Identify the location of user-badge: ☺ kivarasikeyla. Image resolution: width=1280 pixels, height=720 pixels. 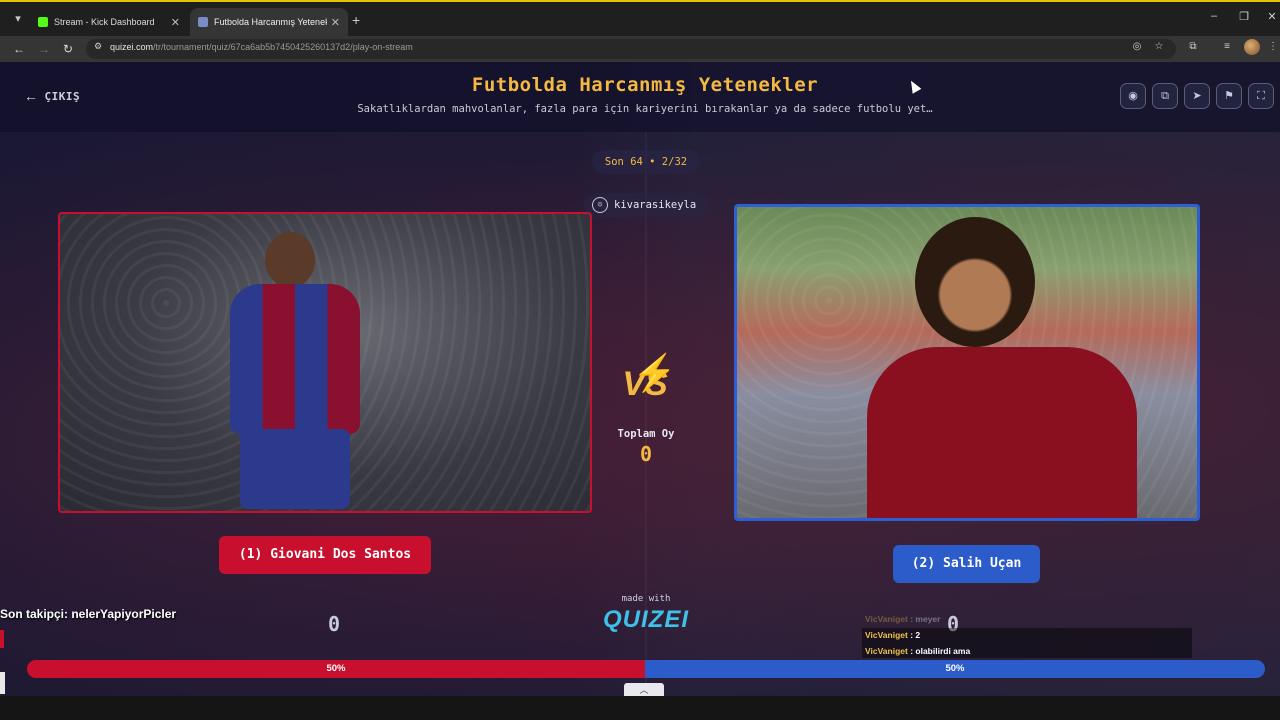
(646, 205).